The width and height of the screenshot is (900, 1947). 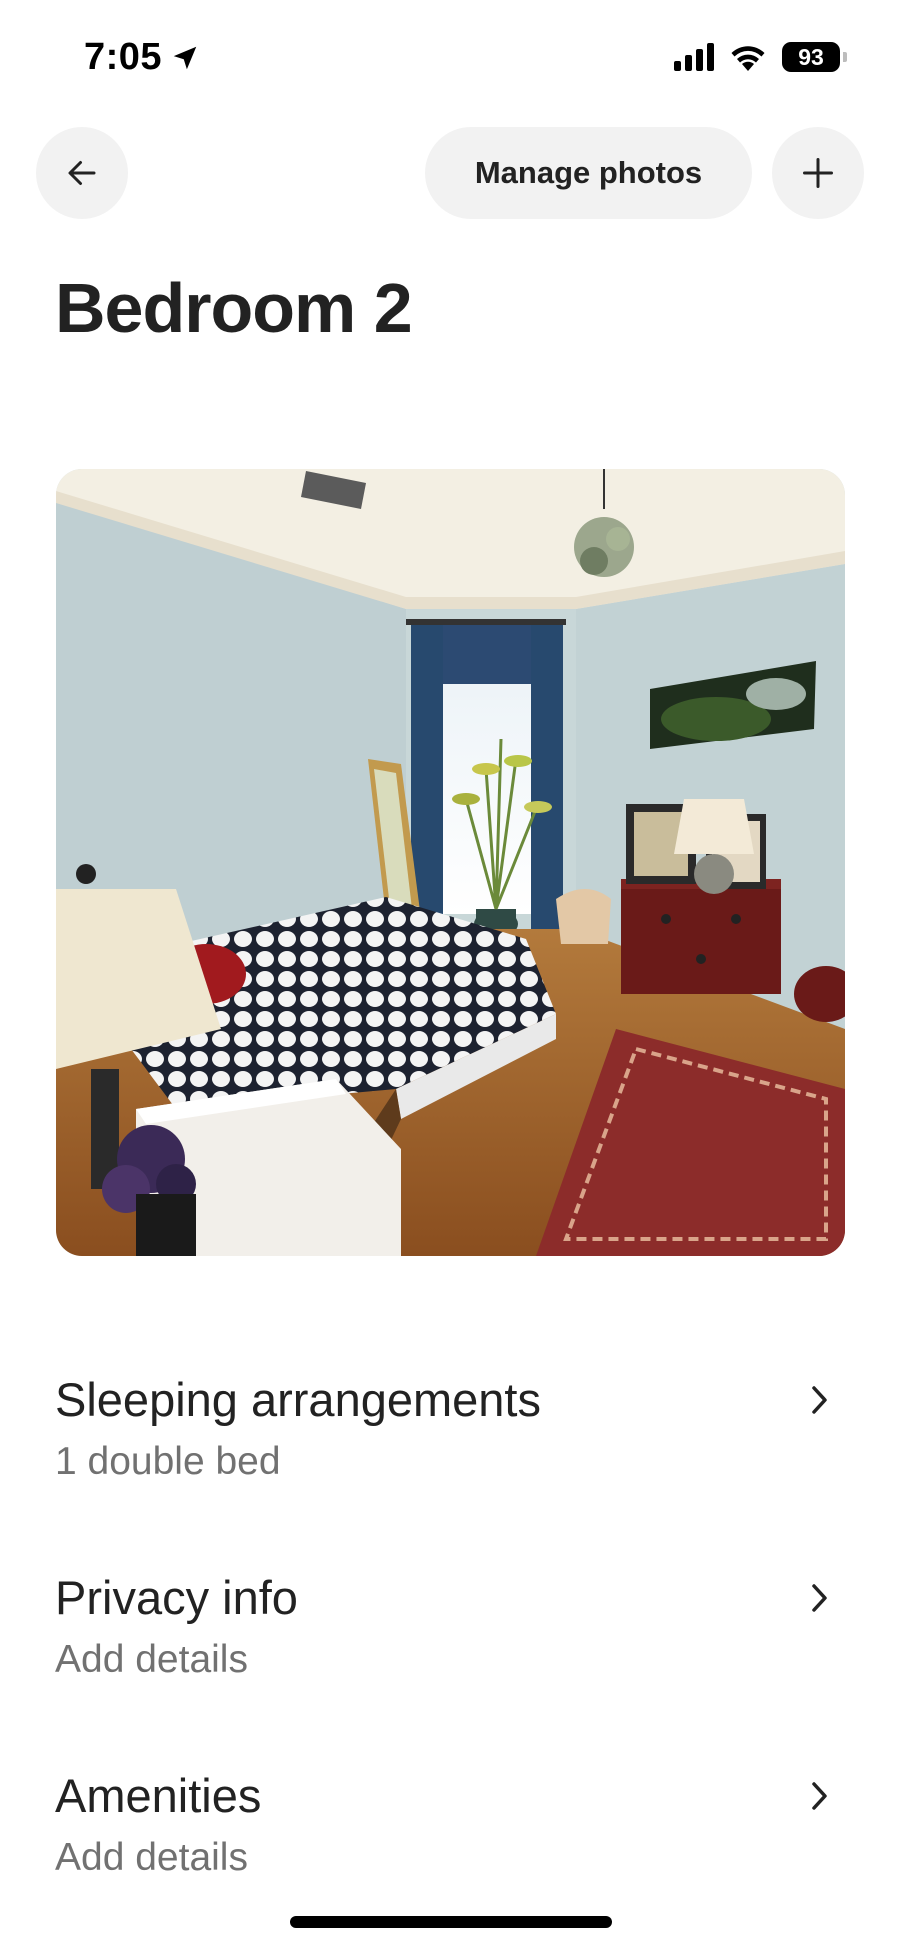 I want to click on status-time-group: 7:05, so click(x=142, y=57).